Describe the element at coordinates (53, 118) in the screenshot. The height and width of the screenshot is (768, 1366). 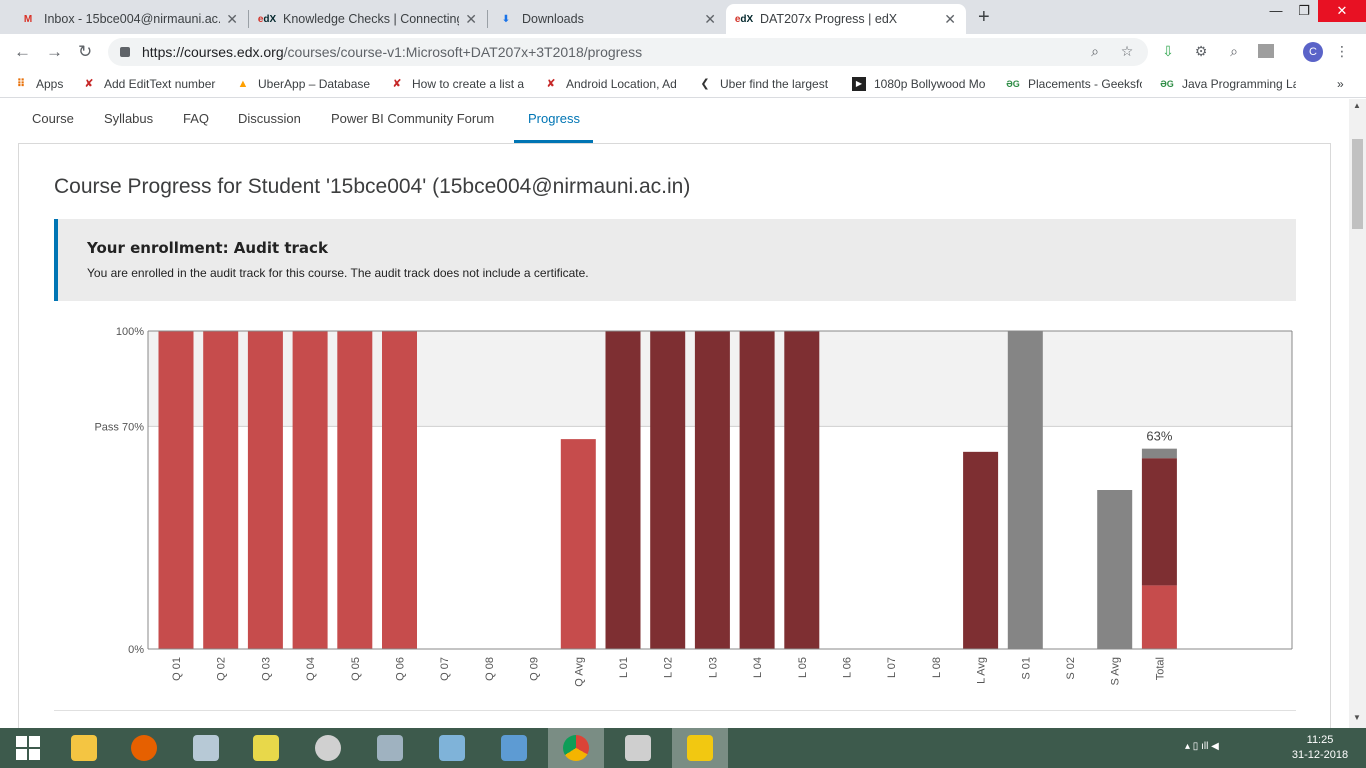
I see `tab-course: Course` at that location.